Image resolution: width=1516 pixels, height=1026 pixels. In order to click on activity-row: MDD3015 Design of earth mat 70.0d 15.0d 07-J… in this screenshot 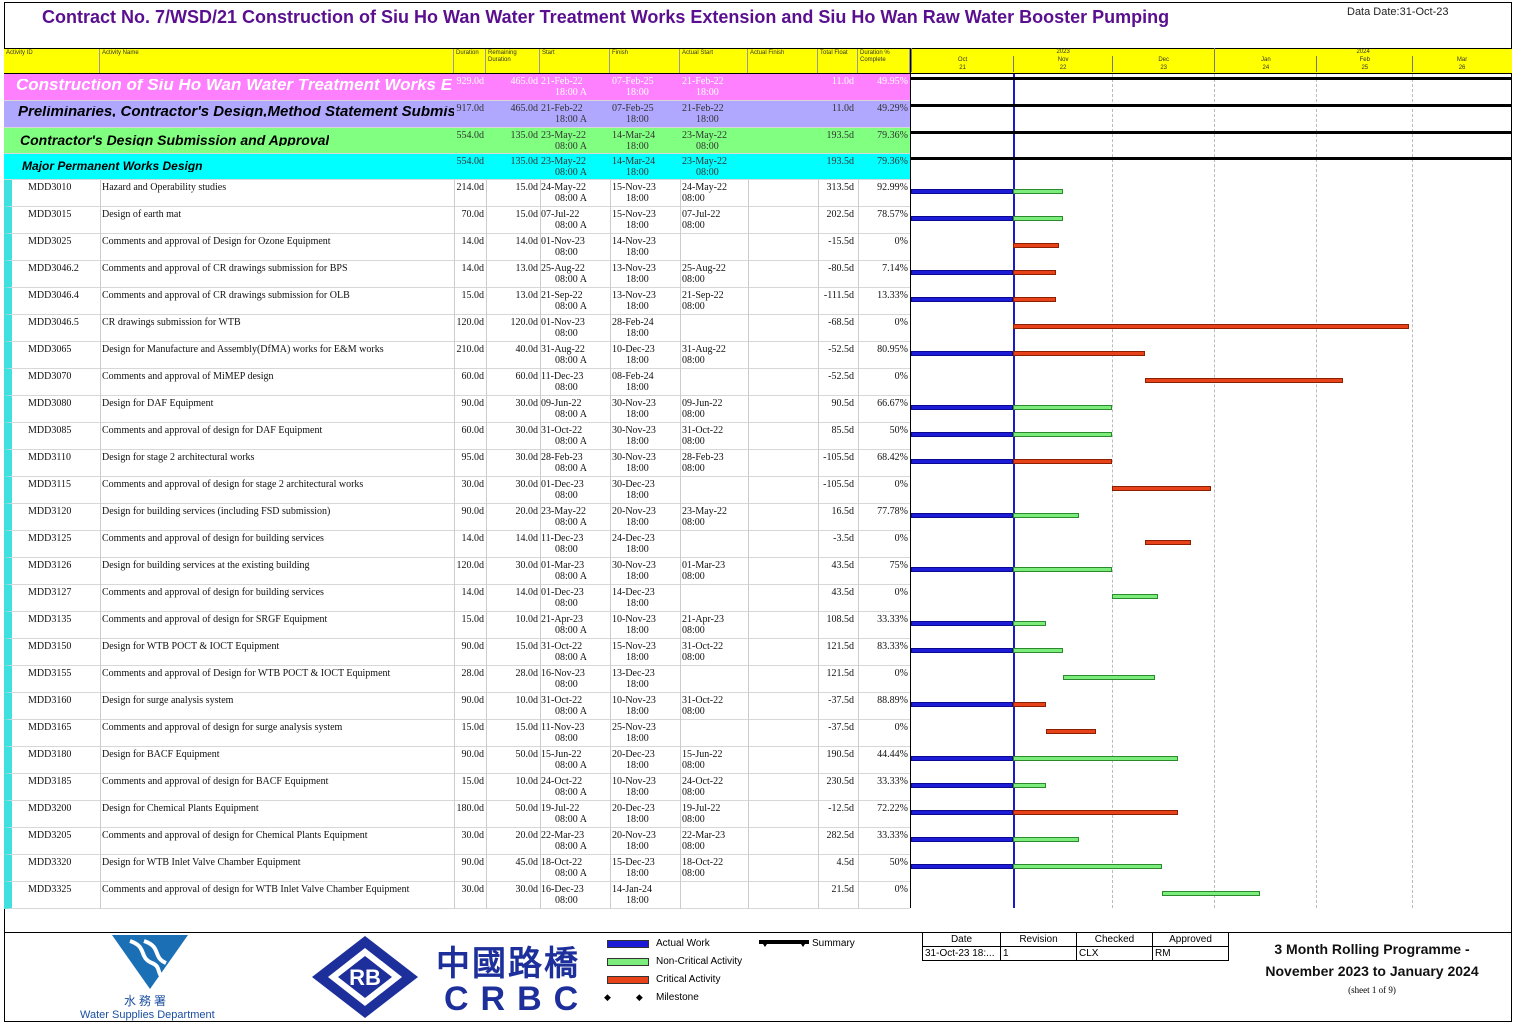, I will do `click(457, 220)`.